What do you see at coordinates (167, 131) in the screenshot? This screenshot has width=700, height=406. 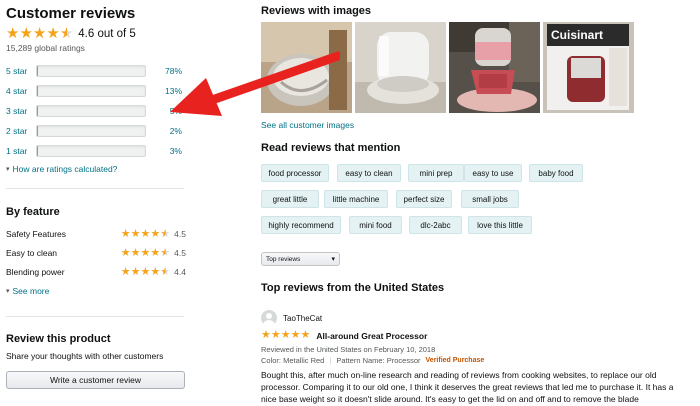 I see `histogram-percent: 2%` at bounding box center [167, 131].